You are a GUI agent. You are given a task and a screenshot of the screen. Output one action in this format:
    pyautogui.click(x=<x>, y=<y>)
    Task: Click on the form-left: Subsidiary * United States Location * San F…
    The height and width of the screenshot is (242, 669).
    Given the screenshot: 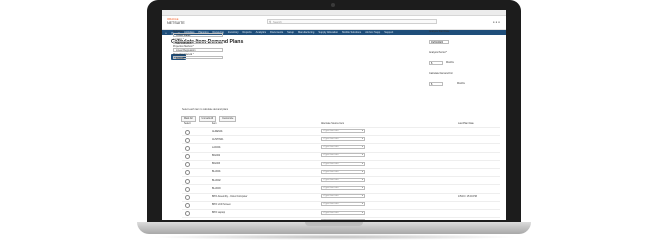 What is the action you would take?
    pyautogui.click(x=208, y=45)
    